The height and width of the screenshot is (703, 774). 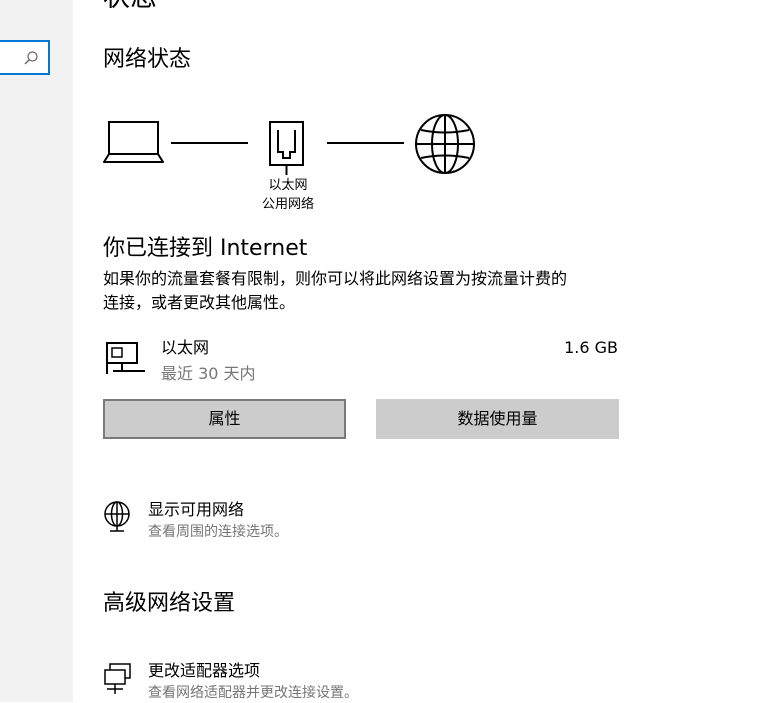 What do you see at coordinates (133, 142) in the screenshot?
I see `laptop-icon` at bounding box center [133, 142].